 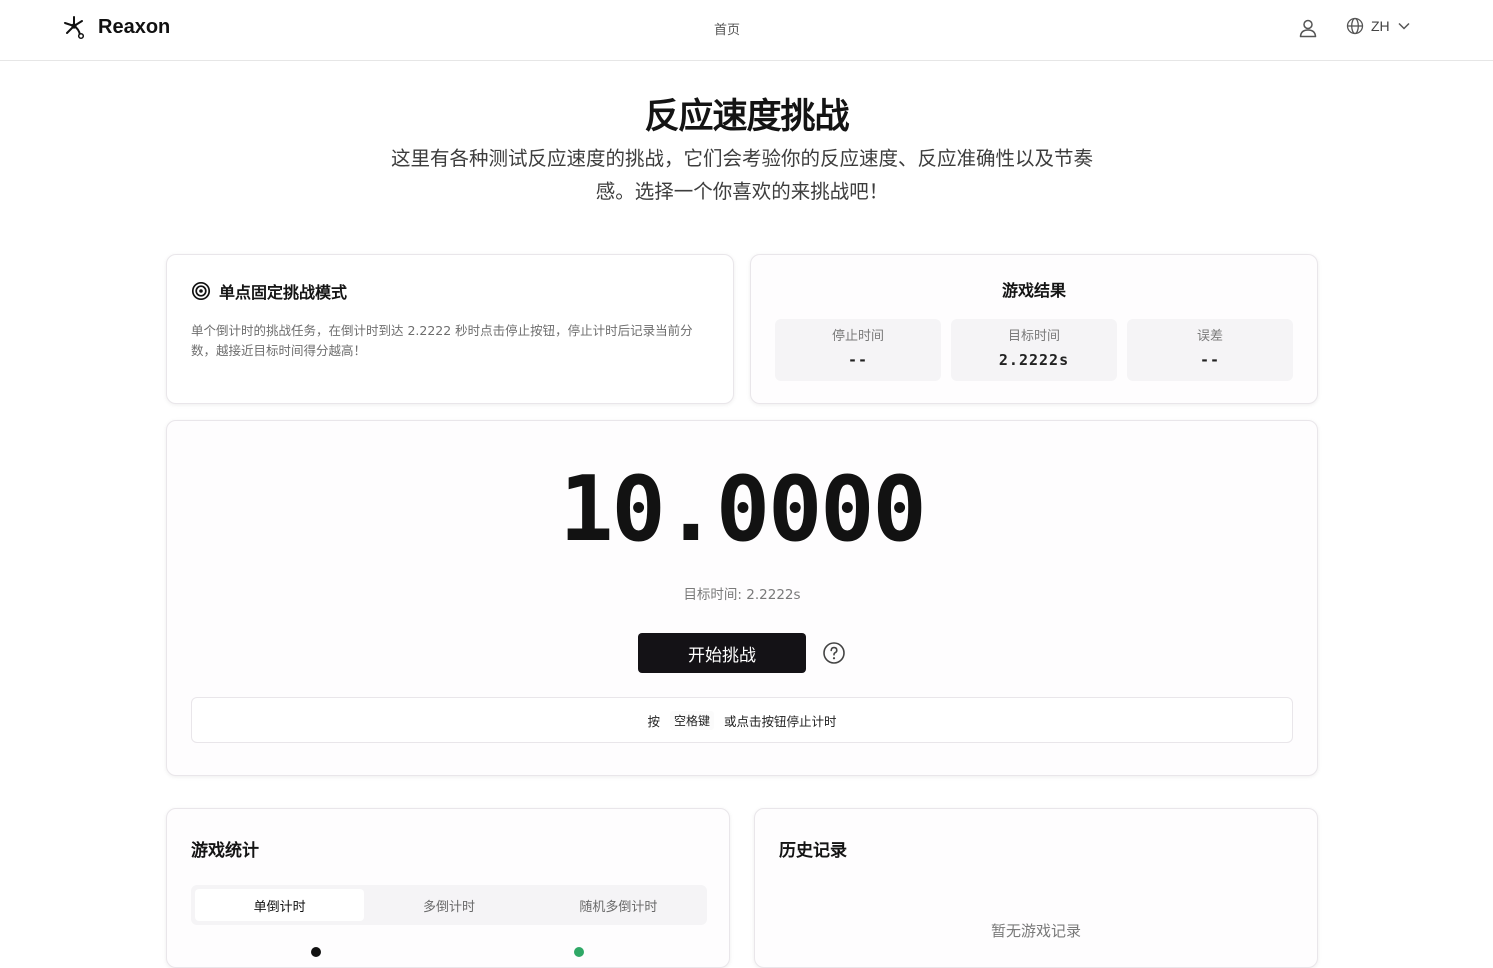 What do you see at coordinates (653, 721) in the screenshot?
I see `hint-prefix: 按` at bounding box center [653, 721].